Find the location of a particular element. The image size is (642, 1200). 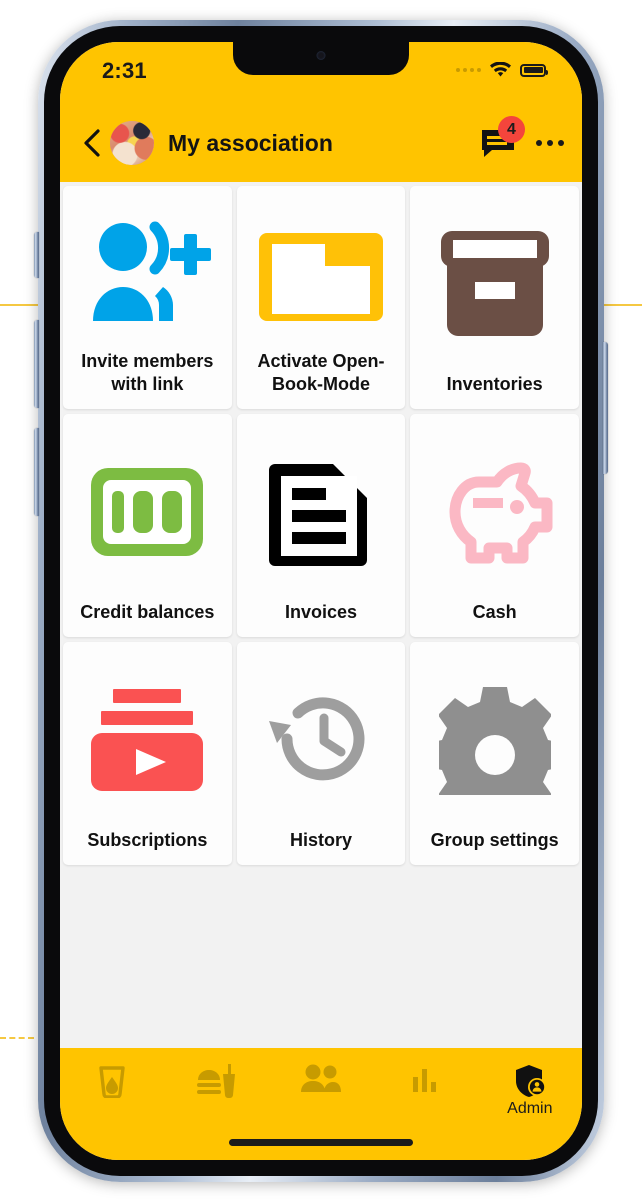

tile-label: Cash is located at coordinates (494, 611).